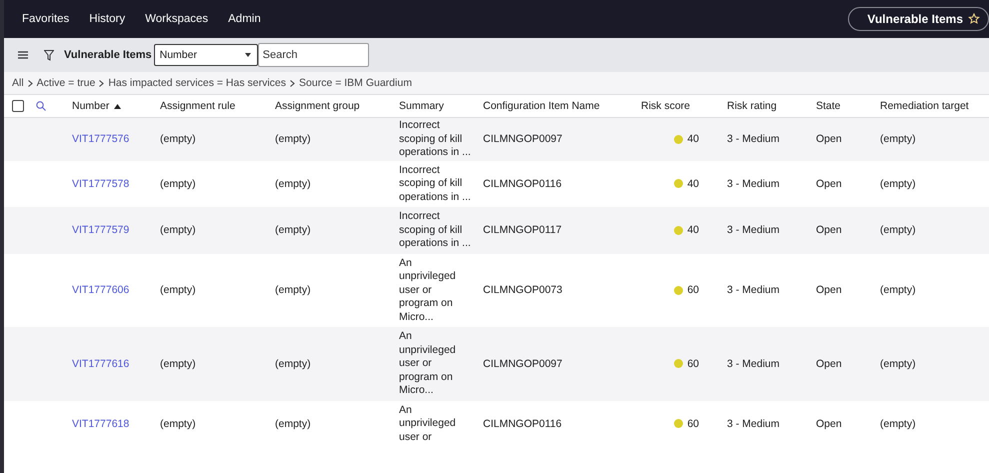  Describe the element at coordinates (244, 19) in the screenshot. I see `nav-menu-item: Admin` at that location.